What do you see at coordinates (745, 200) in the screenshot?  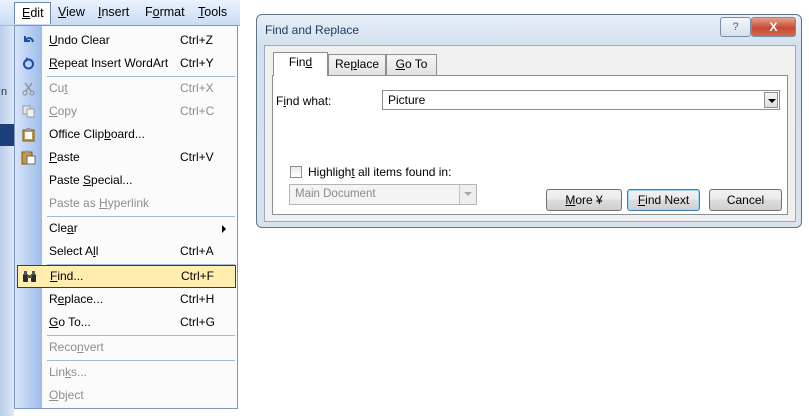 I see `cancel-button: Cancel` at bounding box center [745, 200].